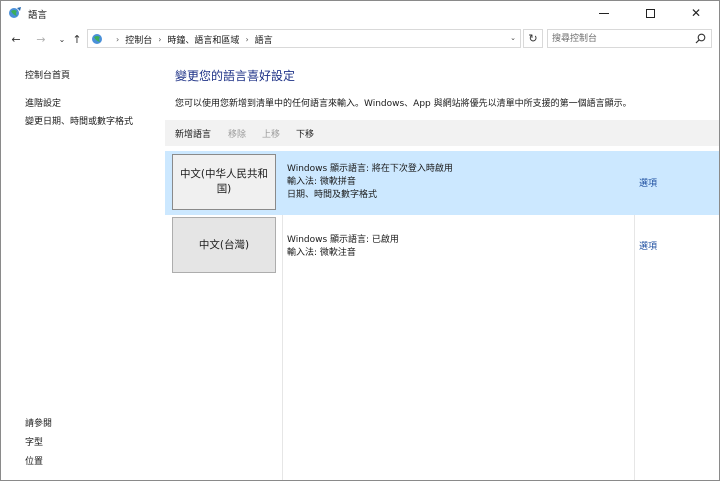 Image resolution: width=720 pixels, height=481 pixels. I want to click on sidebar-link-control-panel-home: 控制台首頁, so click(47, 74).